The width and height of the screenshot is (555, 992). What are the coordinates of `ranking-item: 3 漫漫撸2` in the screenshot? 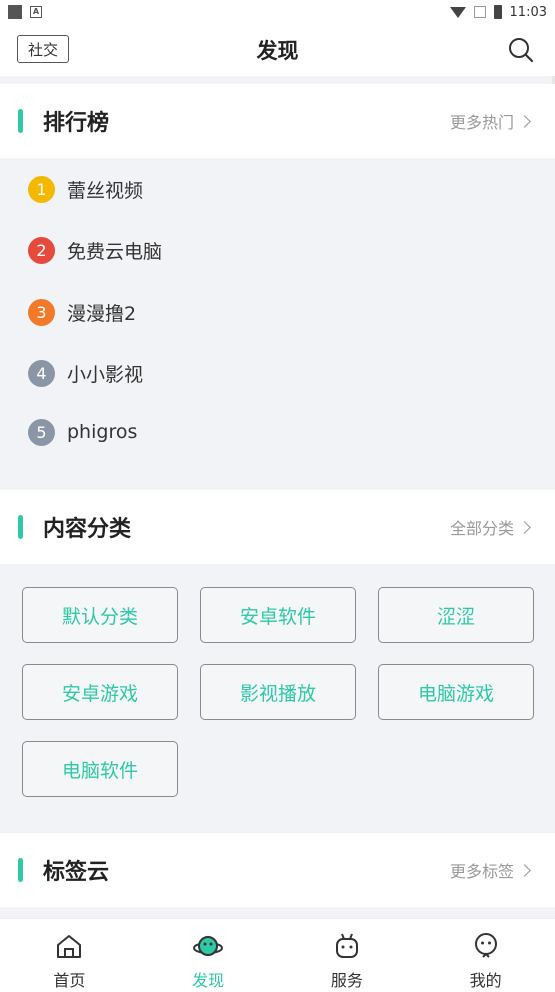 It's located at (82, 312).